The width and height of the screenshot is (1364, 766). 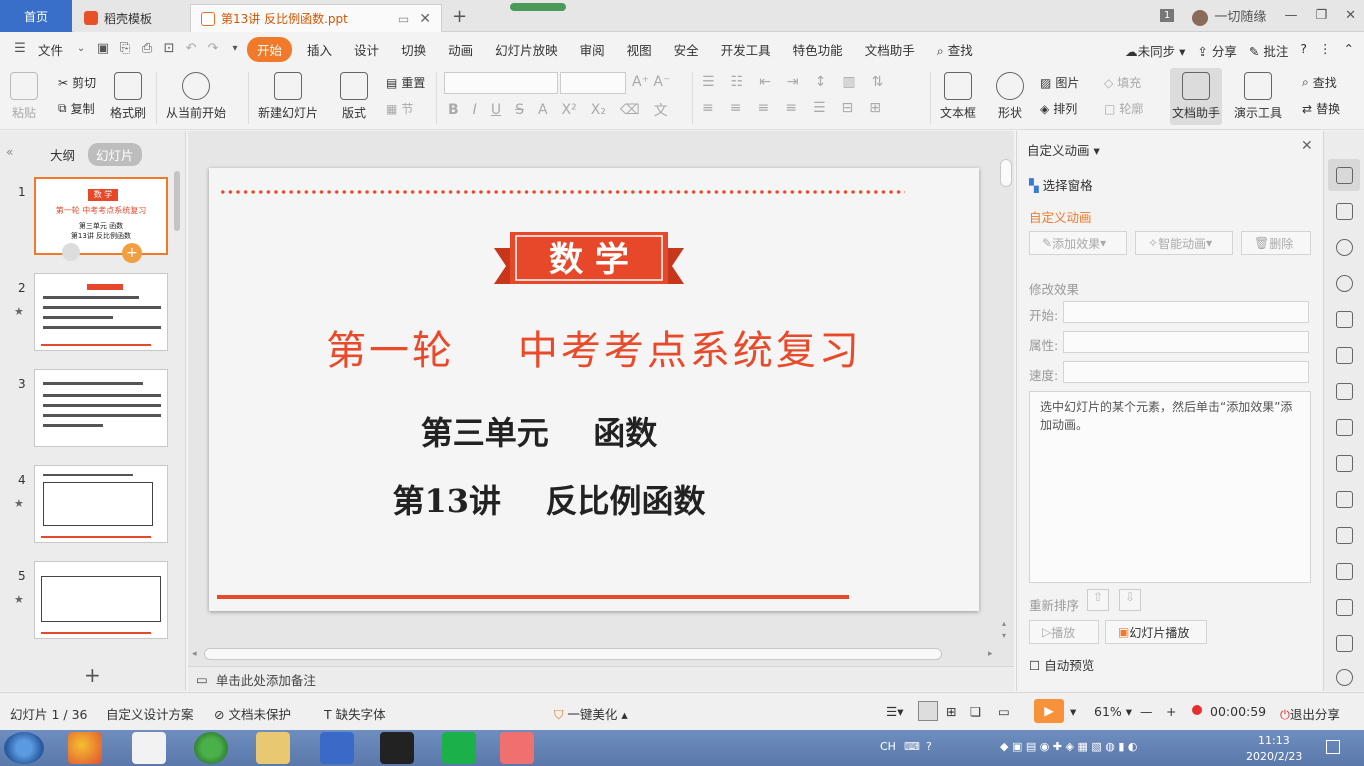 I want to click on play-button: ▷ 播放, so click(x=1064, y=632).